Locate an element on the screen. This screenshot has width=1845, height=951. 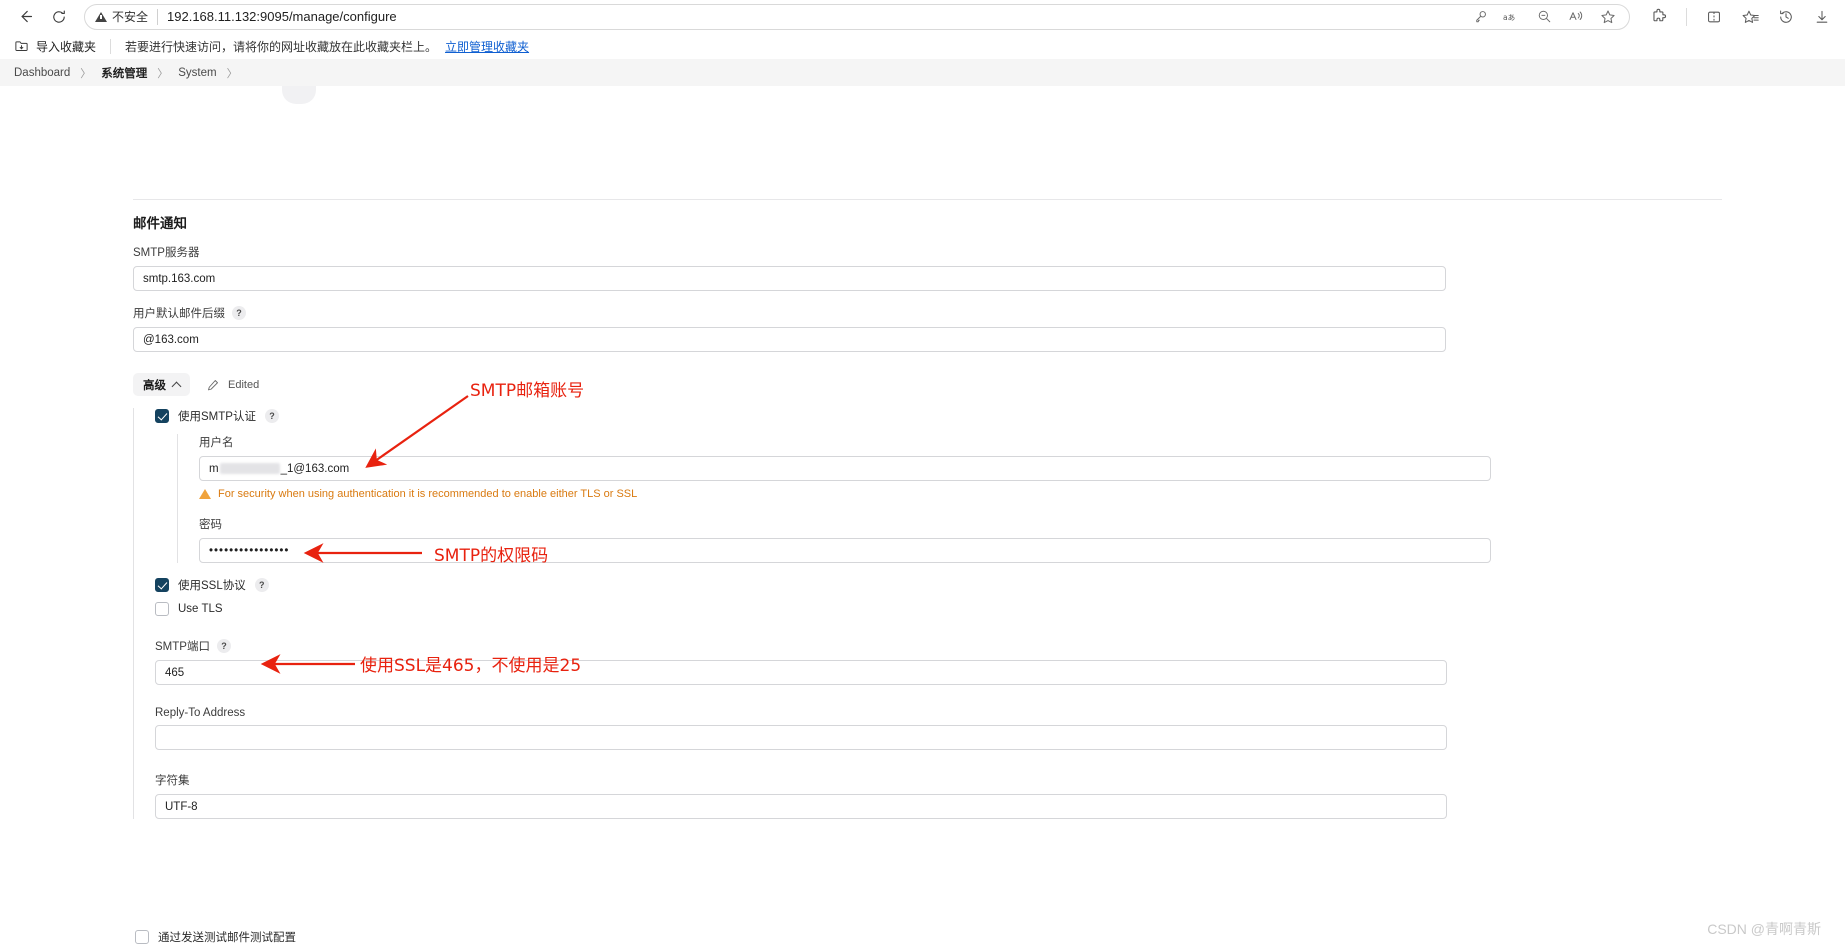
collapsed-panel-handle is located at coordinates (299, 95).